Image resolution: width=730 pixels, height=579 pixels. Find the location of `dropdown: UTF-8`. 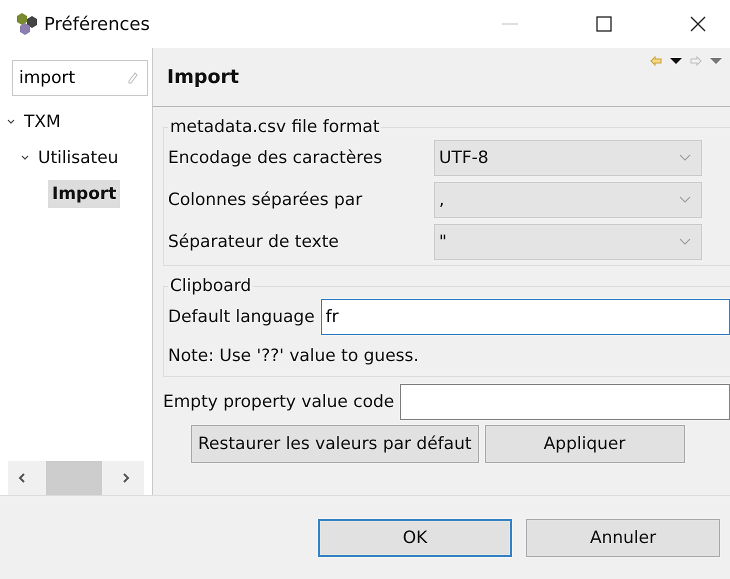

dropdown: UTF-8 is located at coordinates (568, 158).